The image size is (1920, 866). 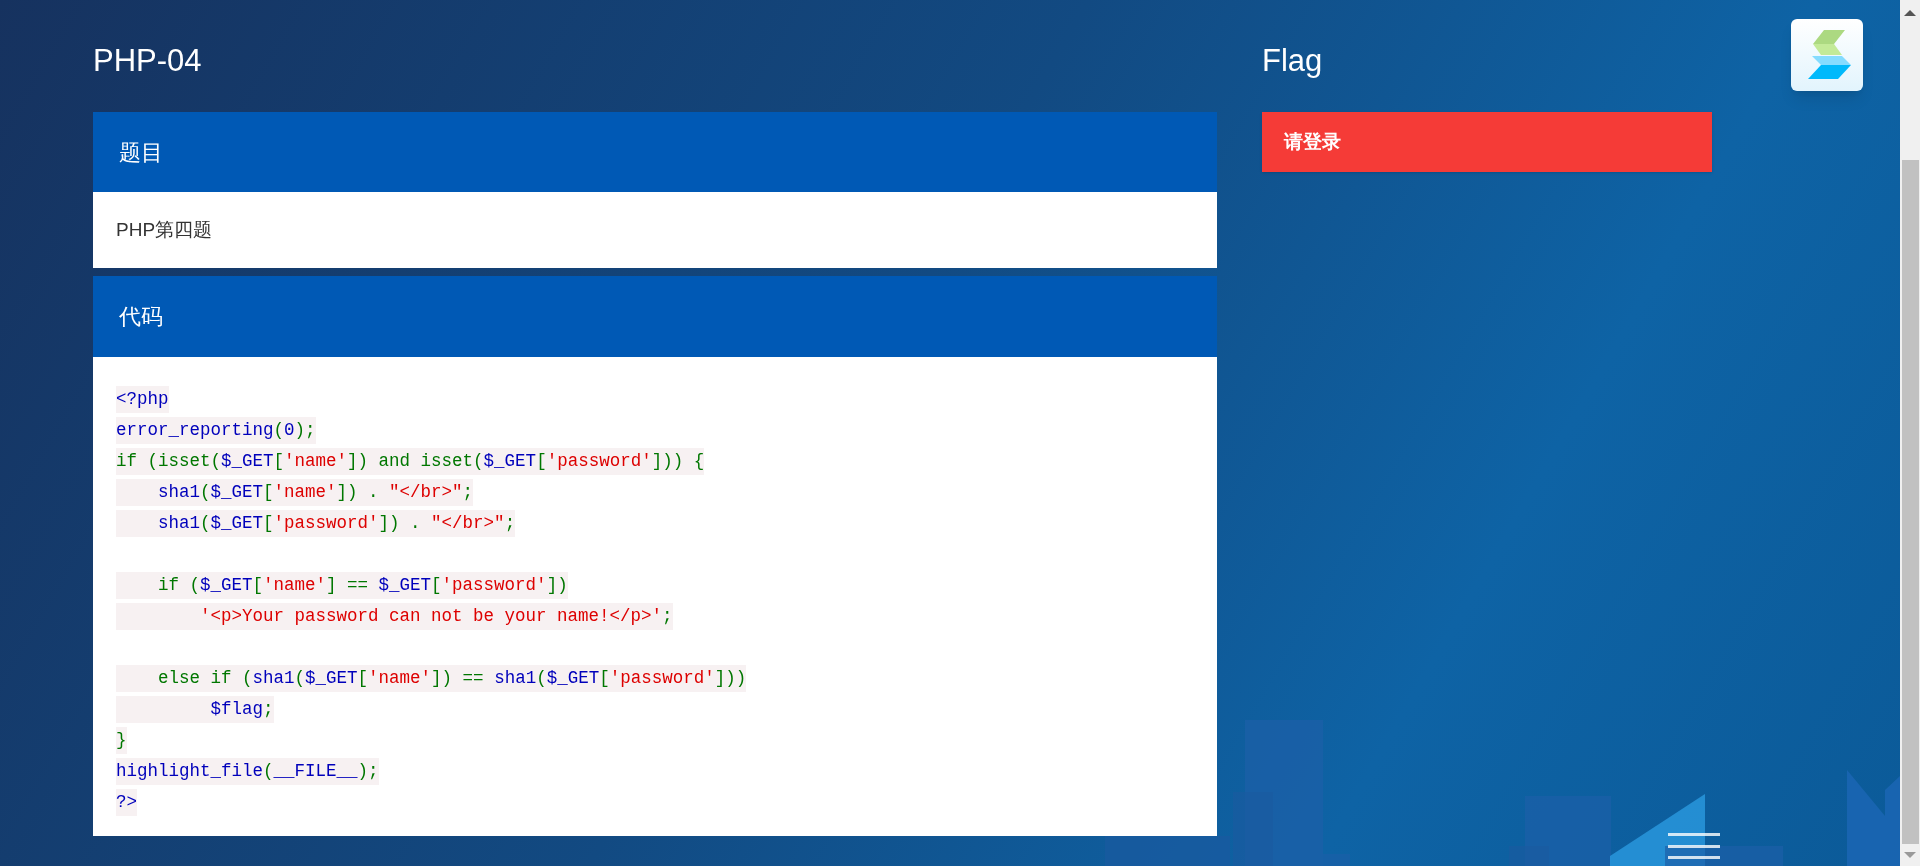 I want to click on page-title: PHP-04, so click(x=148, y=61).